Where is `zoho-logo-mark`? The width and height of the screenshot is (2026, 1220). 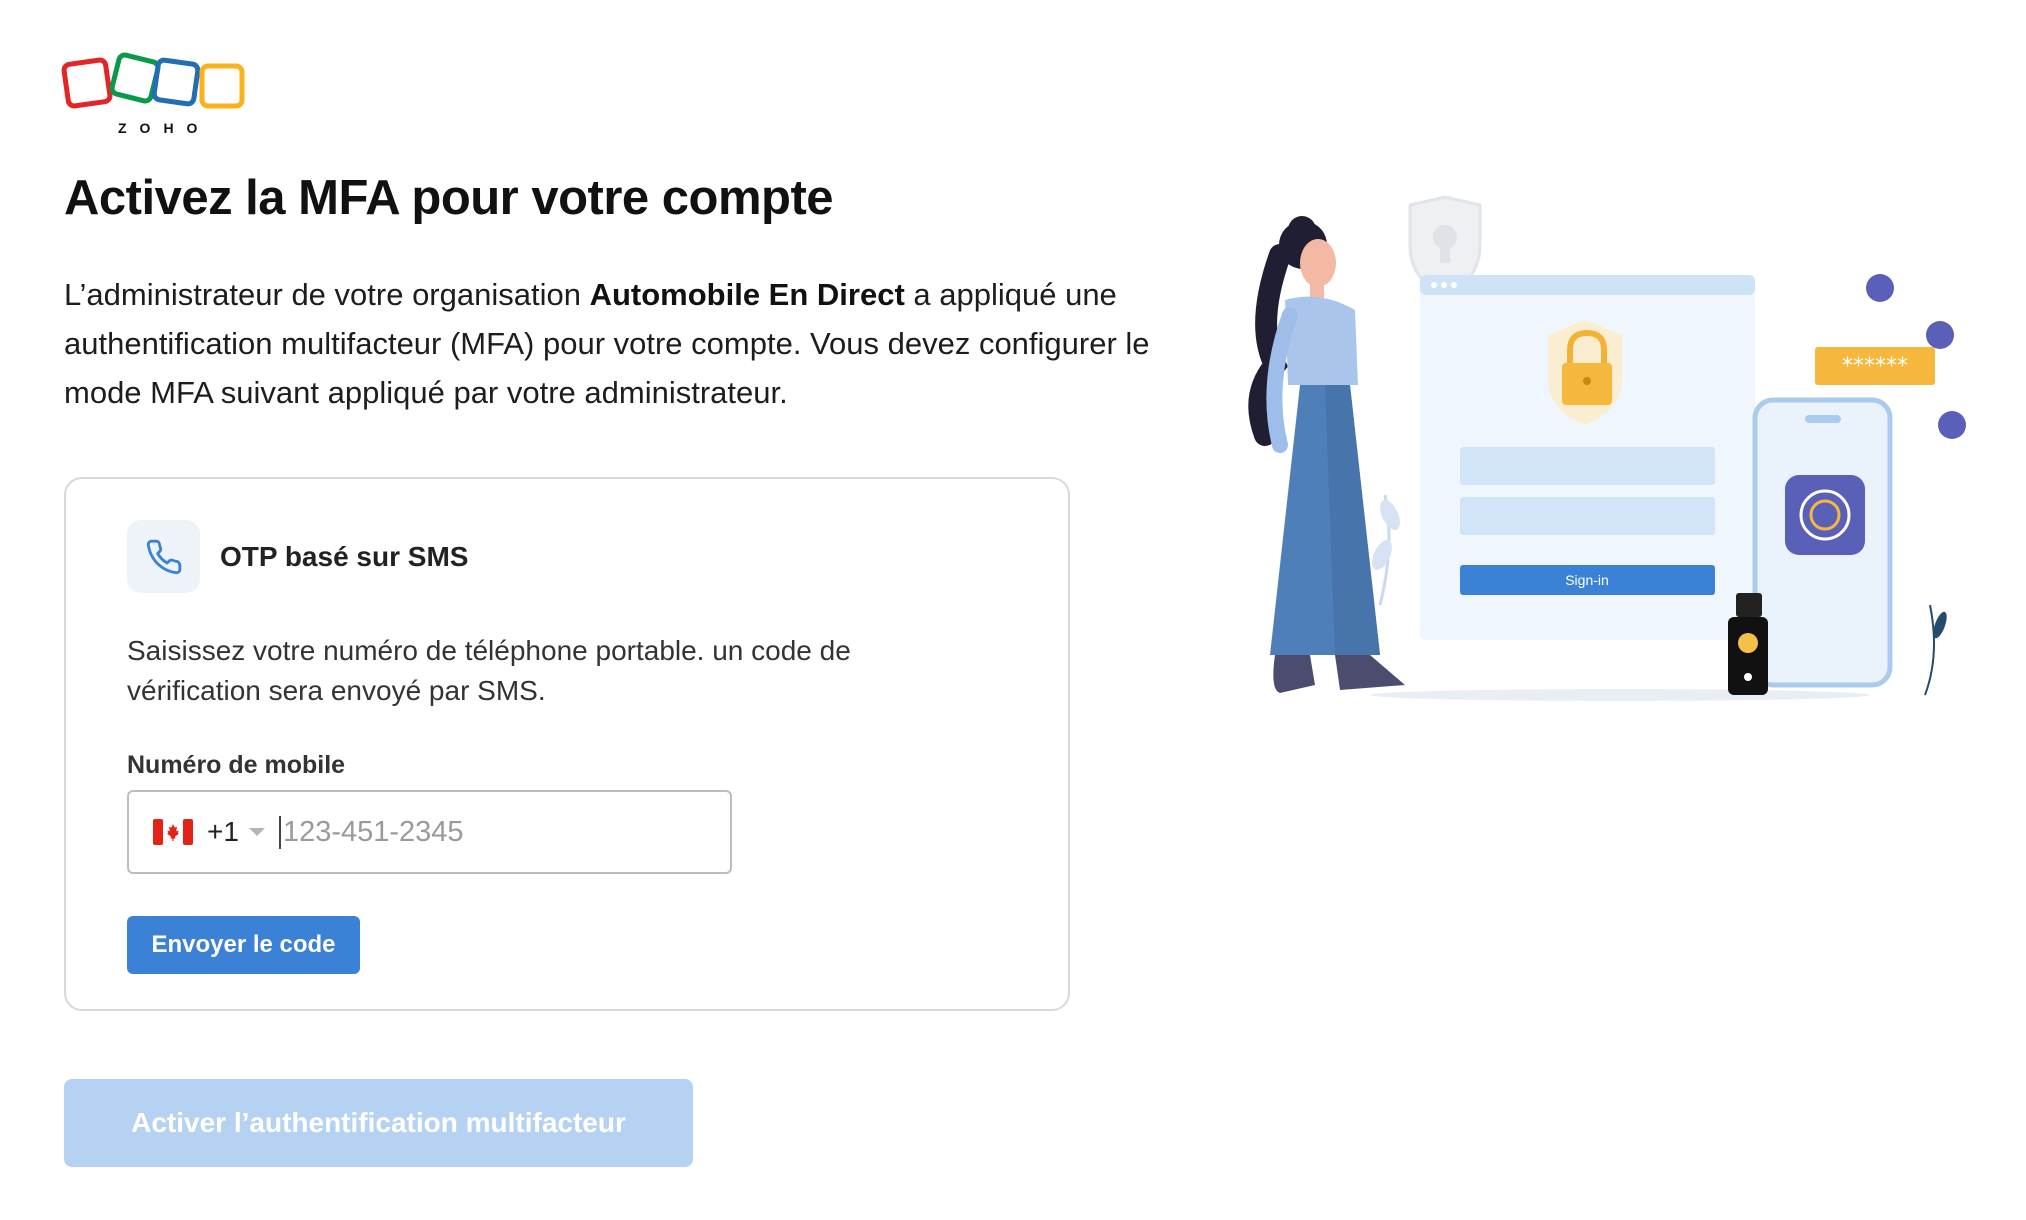
zoho-logo-mark is located at coordinates (153, 80).